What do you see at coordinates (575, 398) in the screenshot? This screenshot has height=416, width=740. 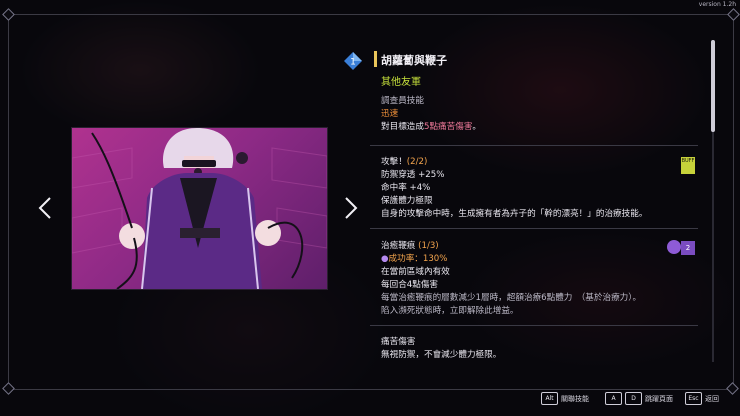 I see `related-skills-label: 關聯技能` at bounding box center [575, 398].